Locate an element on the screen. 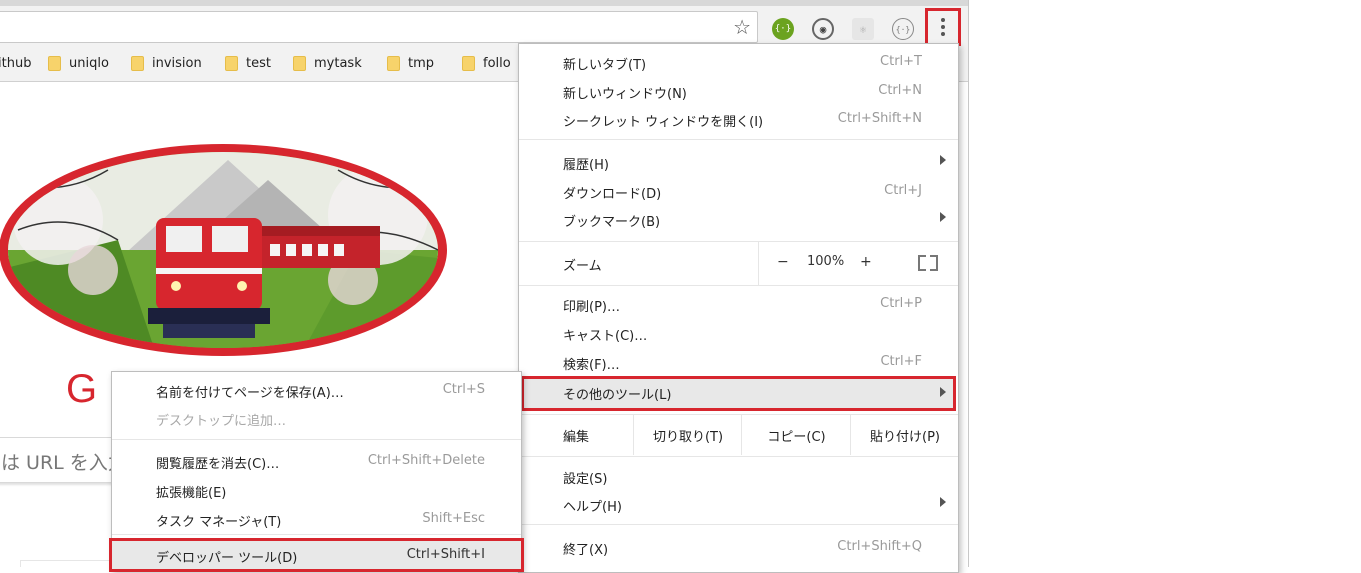 Image resolution: width=1361 pixels, height=573 pixels. menu-item-exit: 終了(X) Ctrl+Shift+Q is located at coordinates (738, 547).